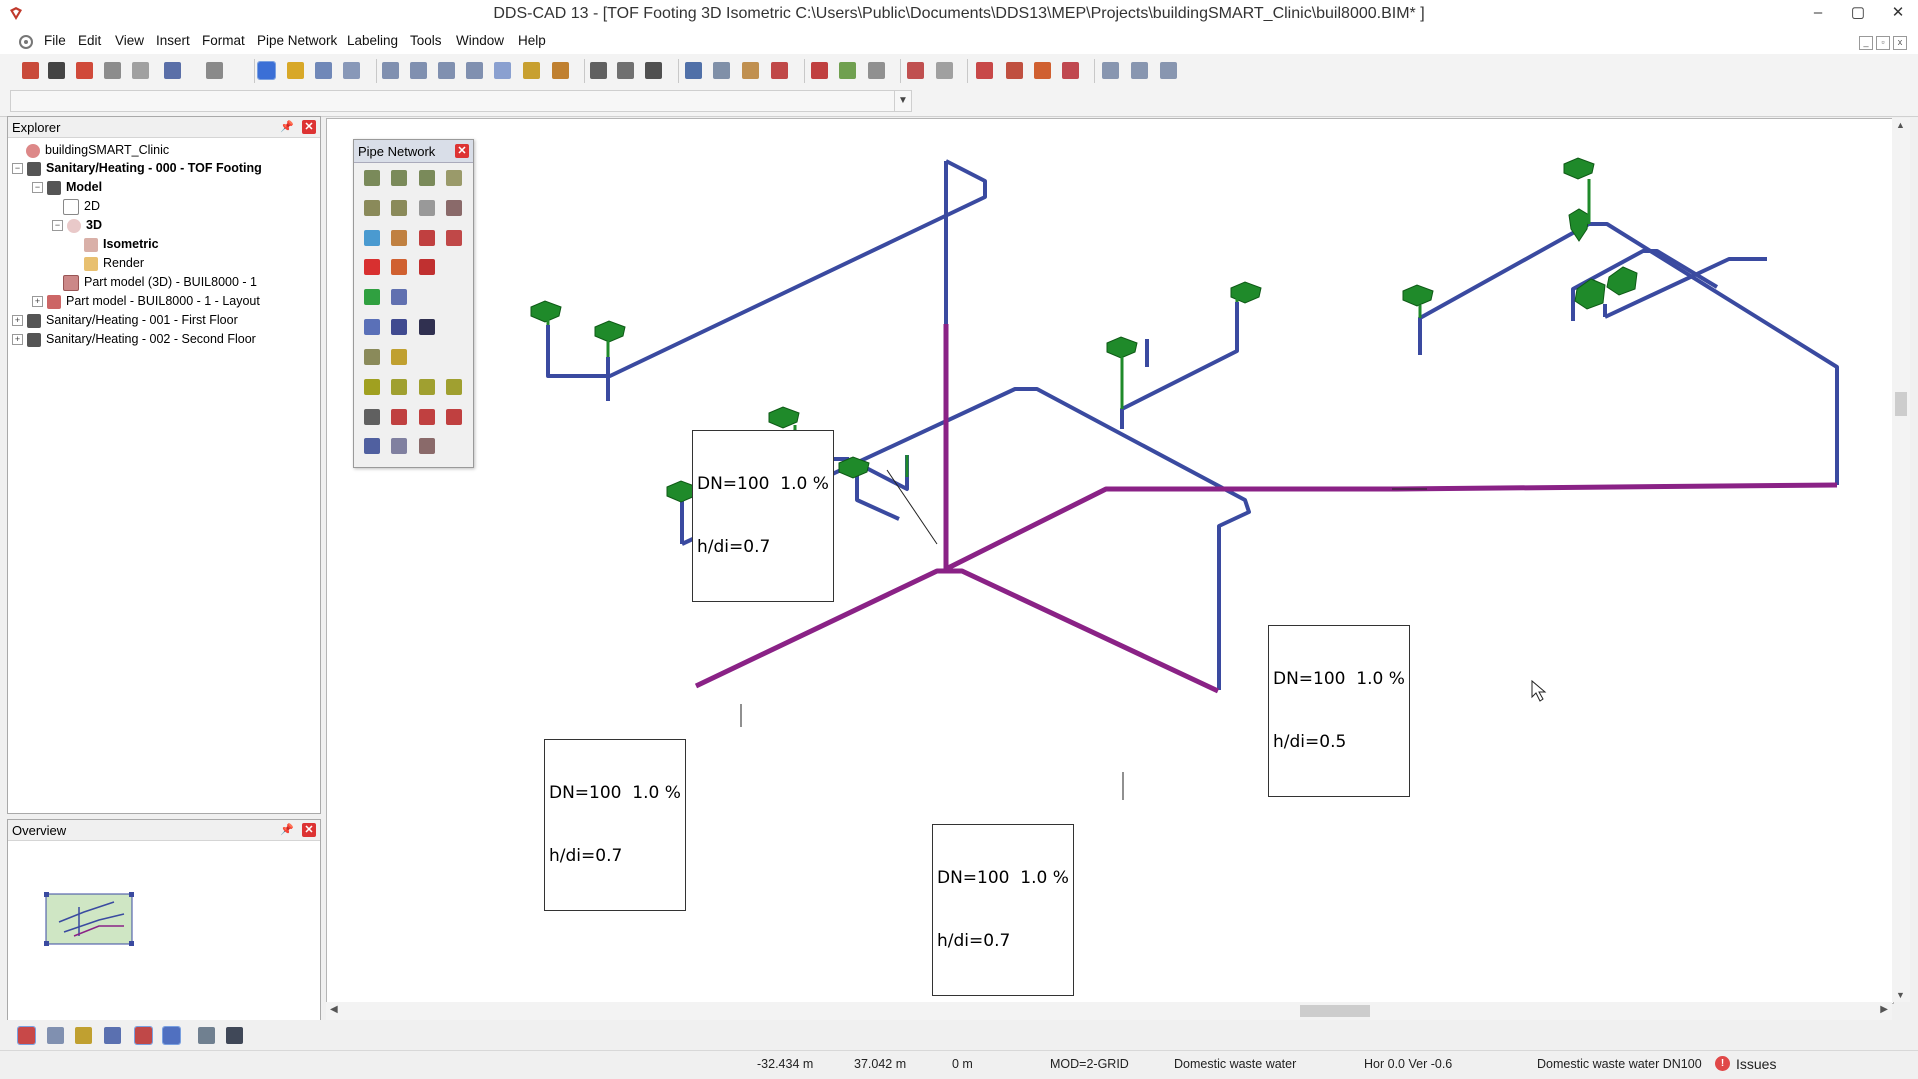 The width and height of the screenshot is (1918, 1079). What do you see at coordinates (56, 70) in the screenshot?
I see `save-icon` at bounding box center [56, 70].